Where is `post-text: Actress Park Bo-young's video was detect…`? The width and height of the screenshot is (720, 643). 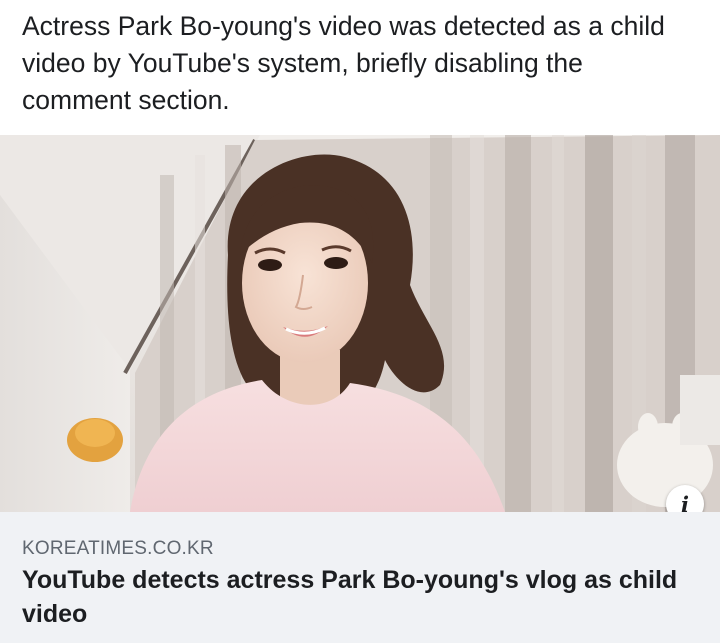 post-text: Actress Park Bo-young's video was detect… is located at coordinates (343, 63).